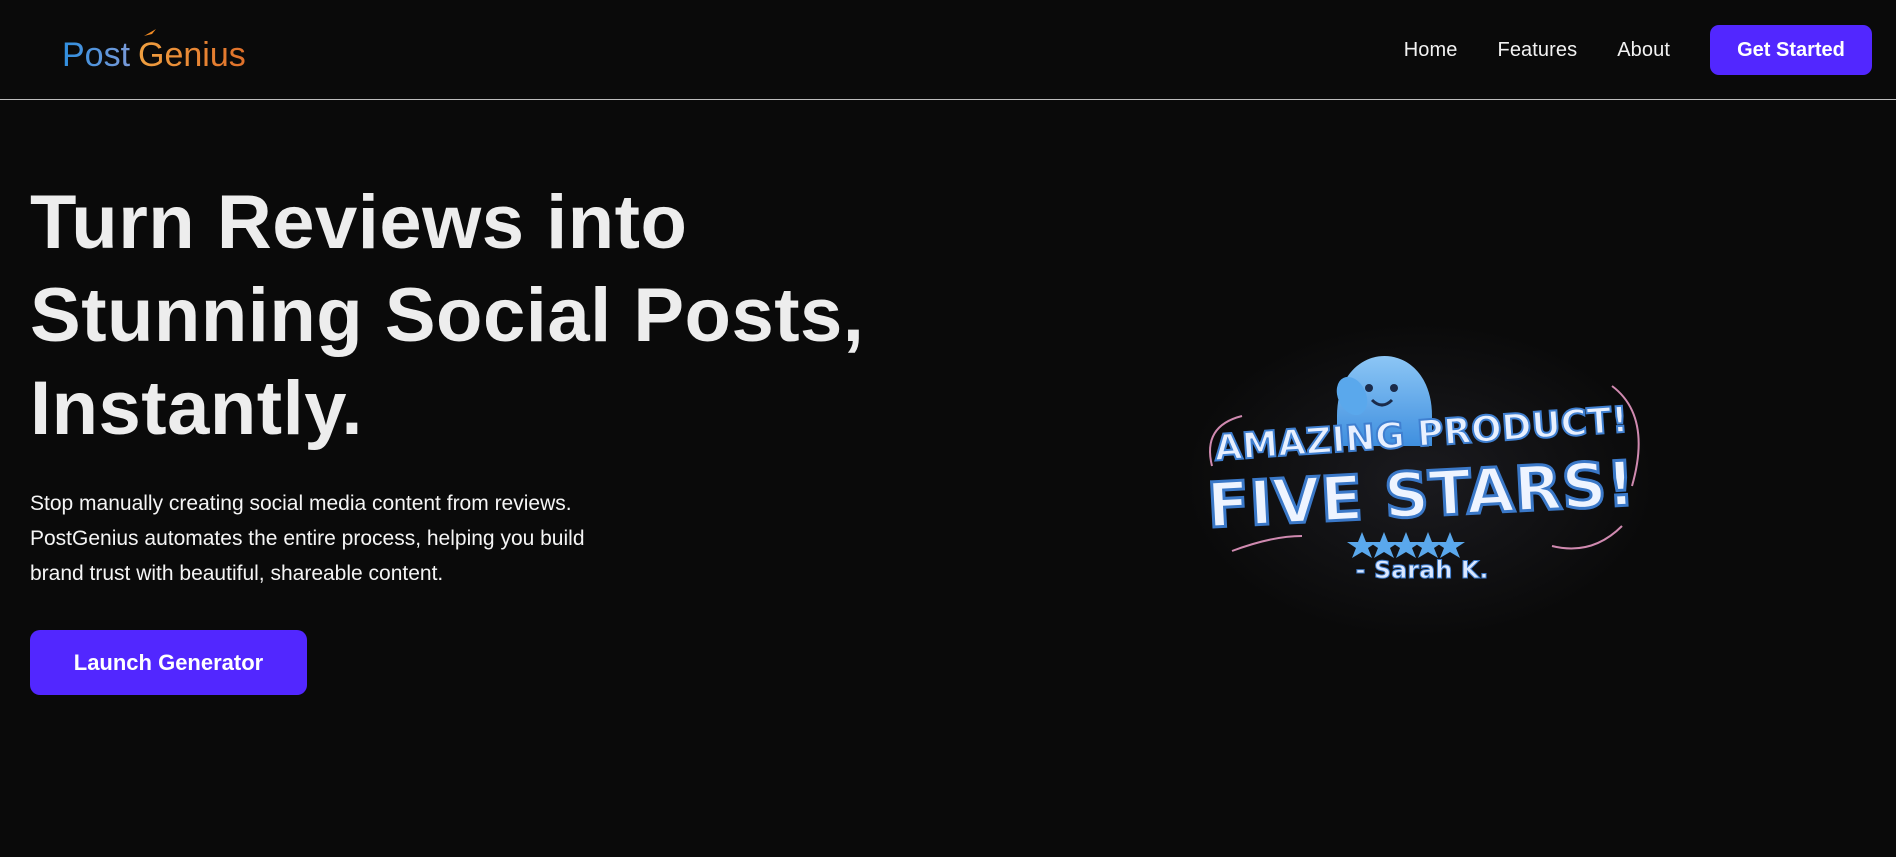  I want to click on illustration-author: - Sarah K., so click(1422, 570).